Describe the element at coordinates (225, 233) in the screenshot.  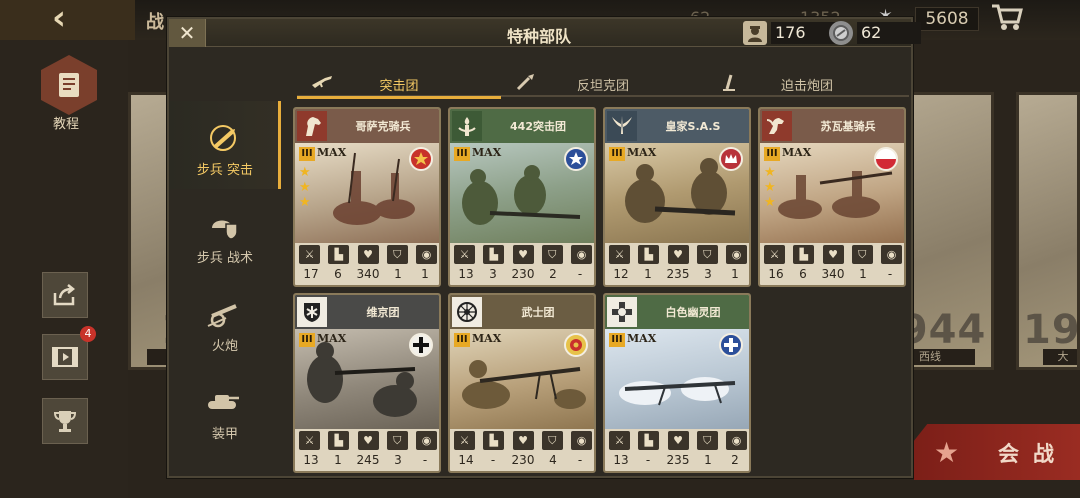
I see `sidebar-item-infantry-tactics: 步兵 战术` at that location.